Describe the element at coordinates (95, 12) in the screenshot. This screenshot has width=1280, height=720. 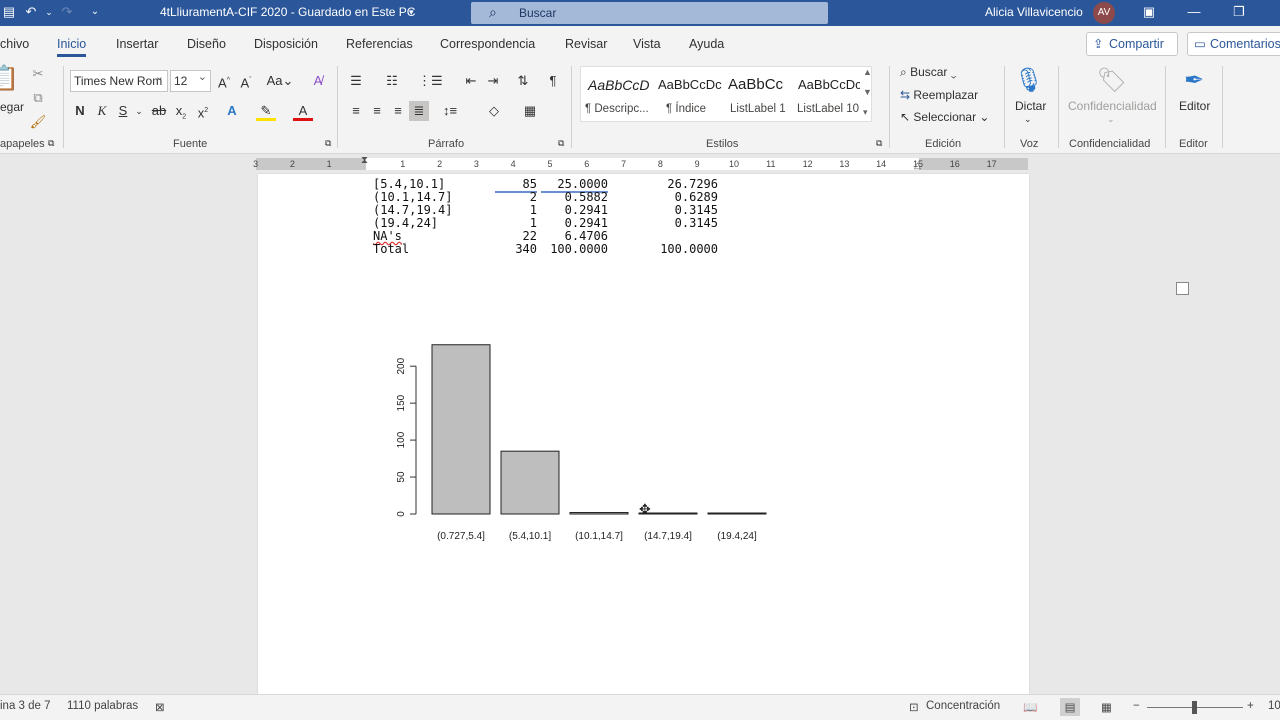
I see `customize-toolbar-icon: ⌄` at that location.